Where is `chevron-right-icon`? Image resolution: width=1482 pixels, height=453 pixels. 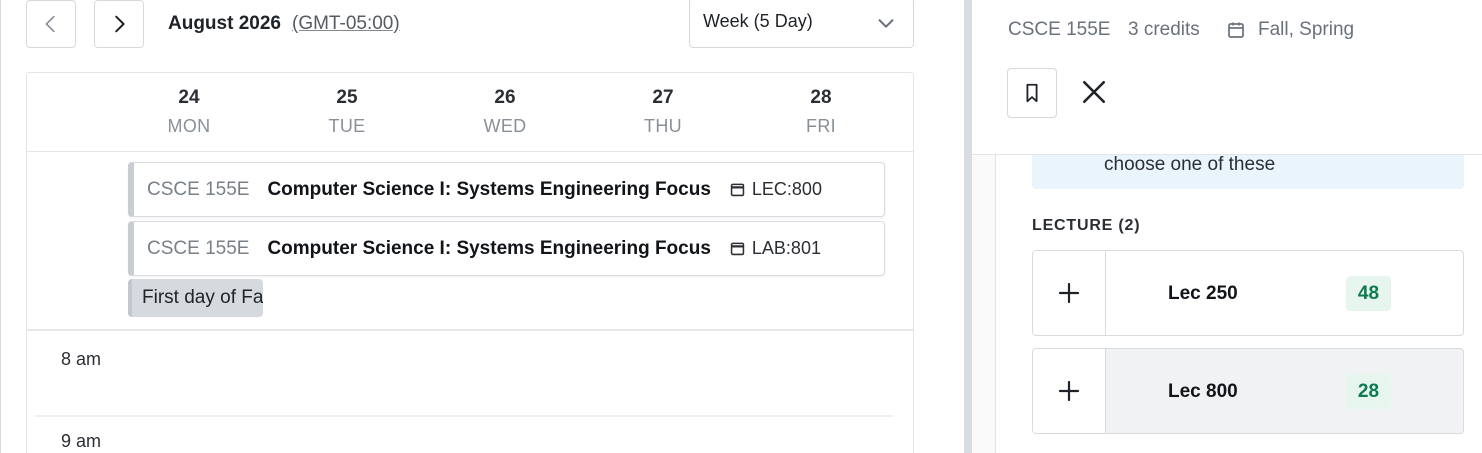 chevron-right-icon is located at coordinates (120, 24).